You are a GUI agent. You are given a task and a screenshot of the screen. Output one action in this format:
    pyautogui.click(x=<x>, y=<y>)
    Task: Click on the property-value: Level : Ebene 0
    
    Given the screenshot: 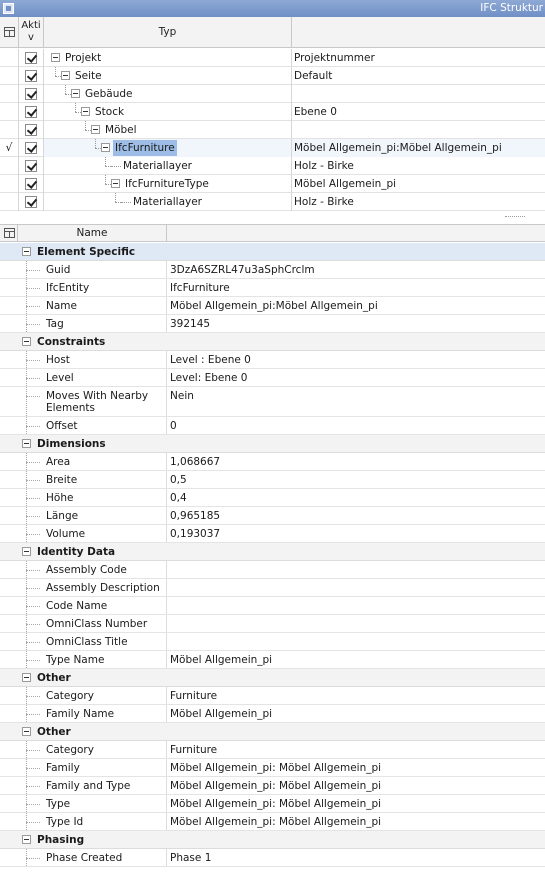 What is the action you would take?
    pyautogui.click(x=356, y=359)
    